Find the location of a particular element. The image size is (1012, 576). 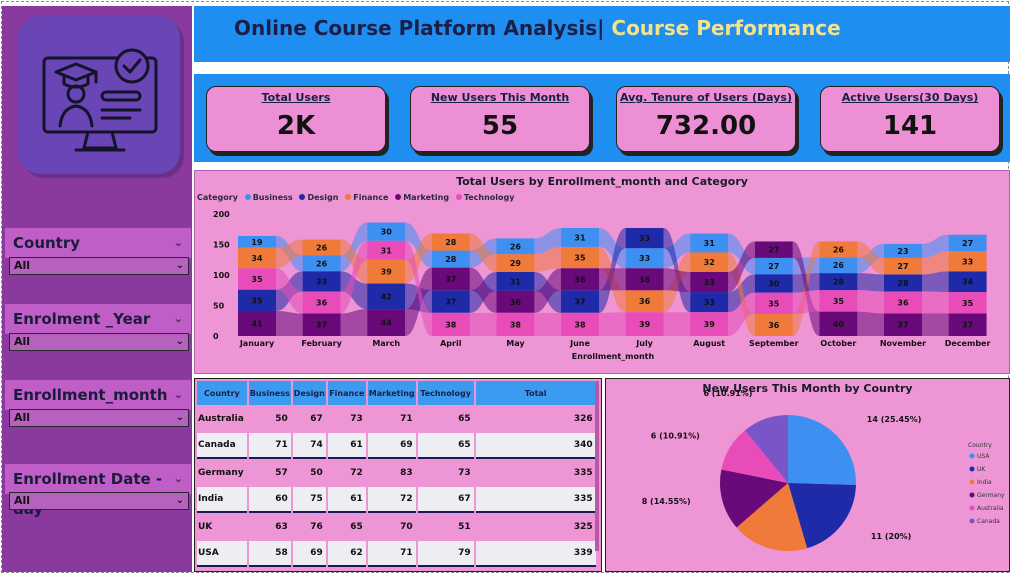

data-label: 27 is located at coordinates (773, 266).